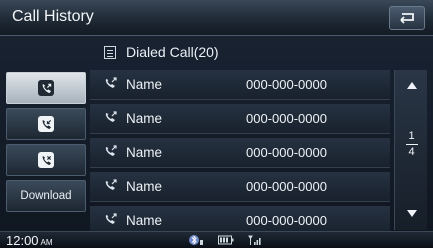 The width and height of the screenshot is (433, 248). I want to click on page-divider, so click(411, 144).